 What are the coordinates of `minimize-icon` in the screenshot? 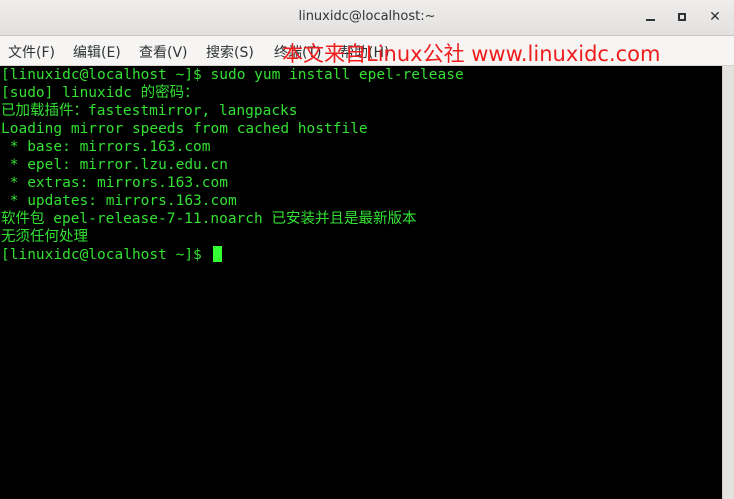 It's located at (650, 20).